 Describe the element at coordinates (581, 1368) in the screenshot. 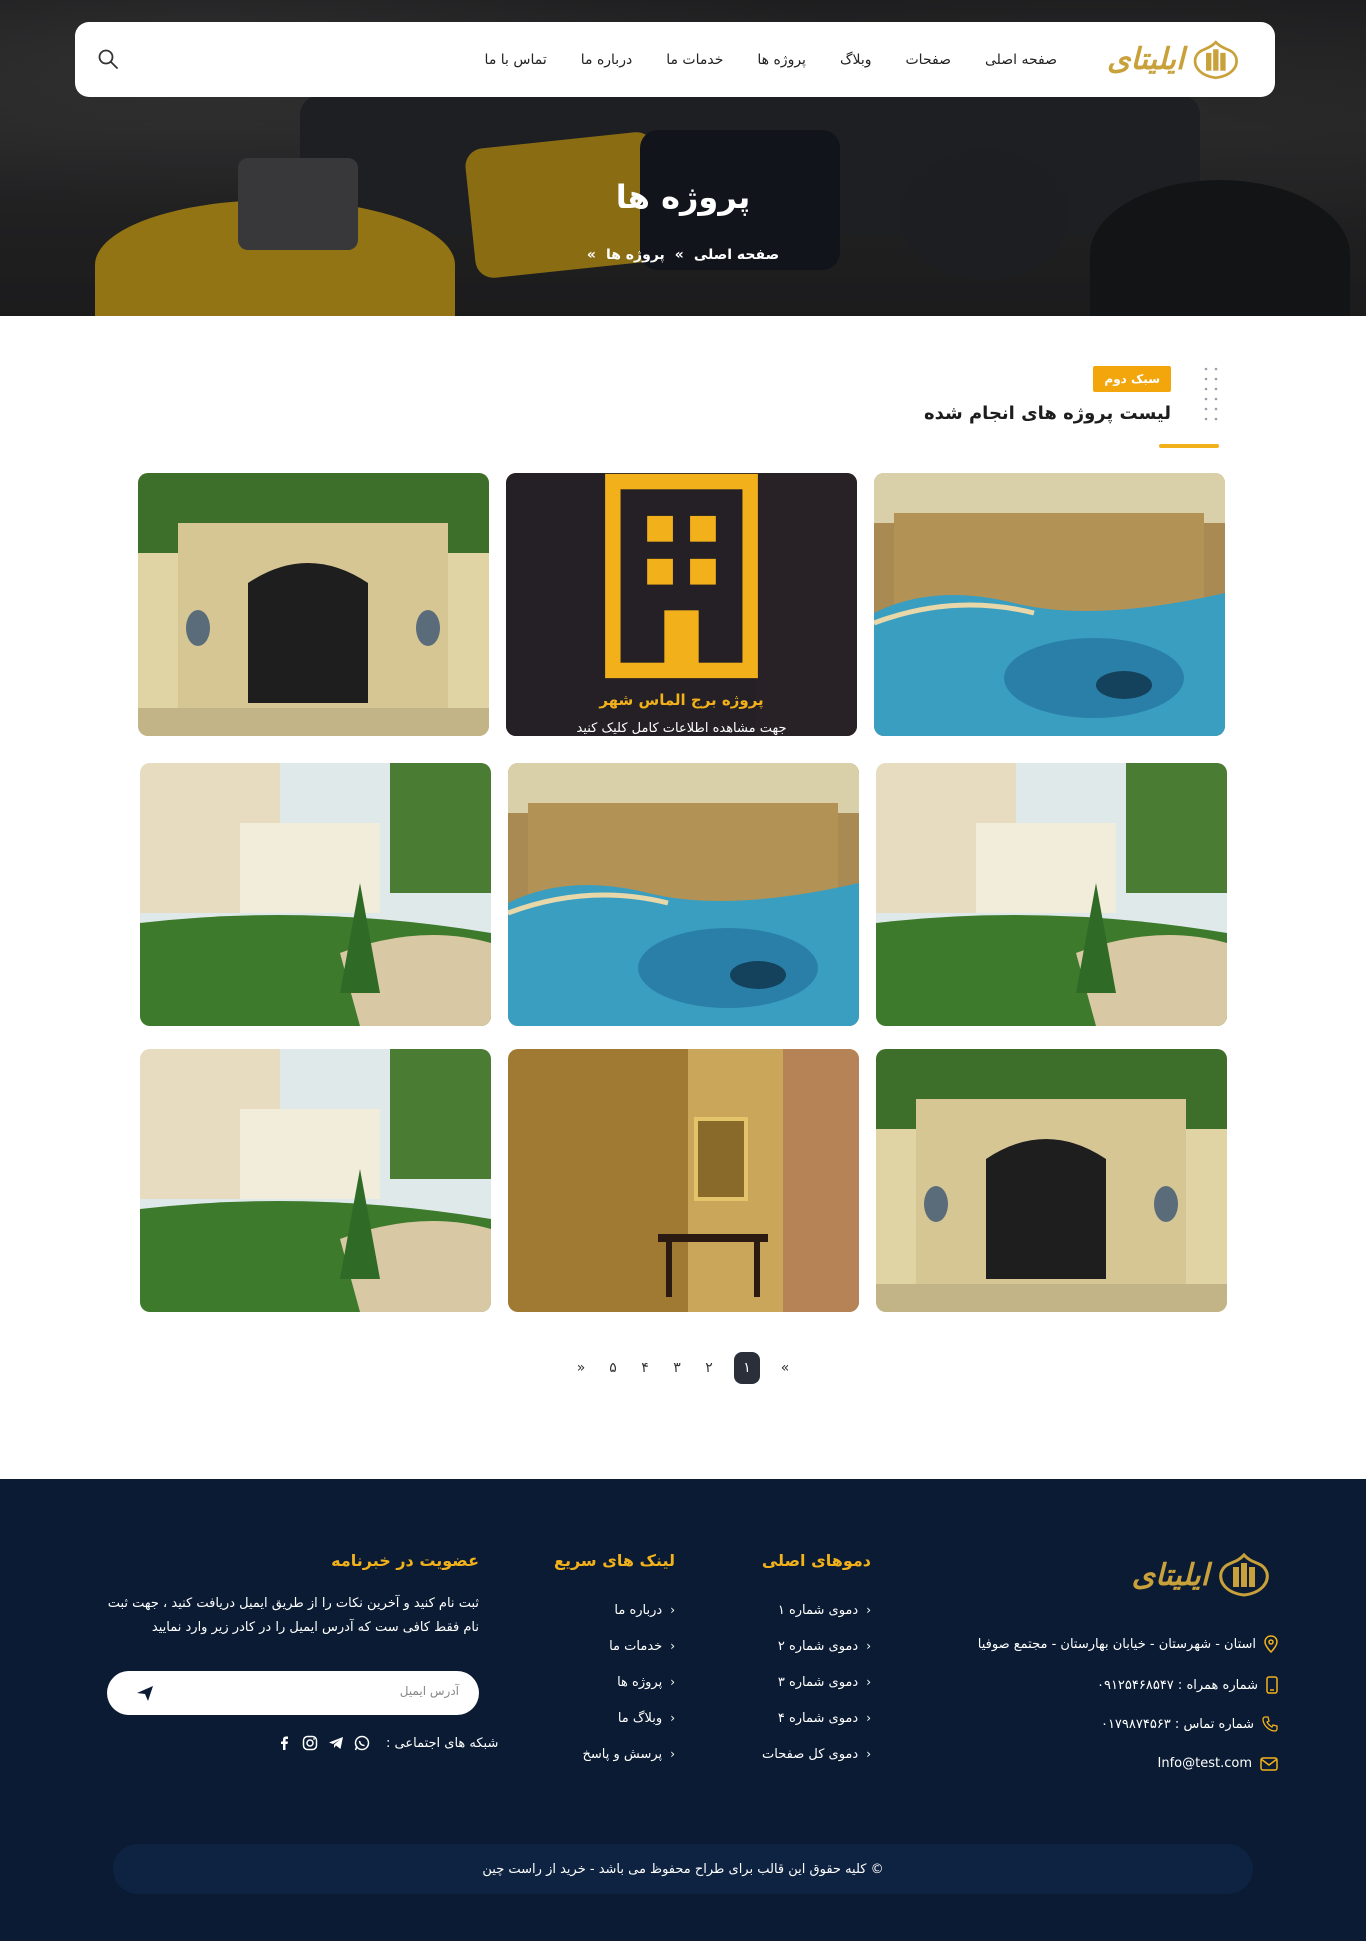

I see `pagination-next: »` at that location.